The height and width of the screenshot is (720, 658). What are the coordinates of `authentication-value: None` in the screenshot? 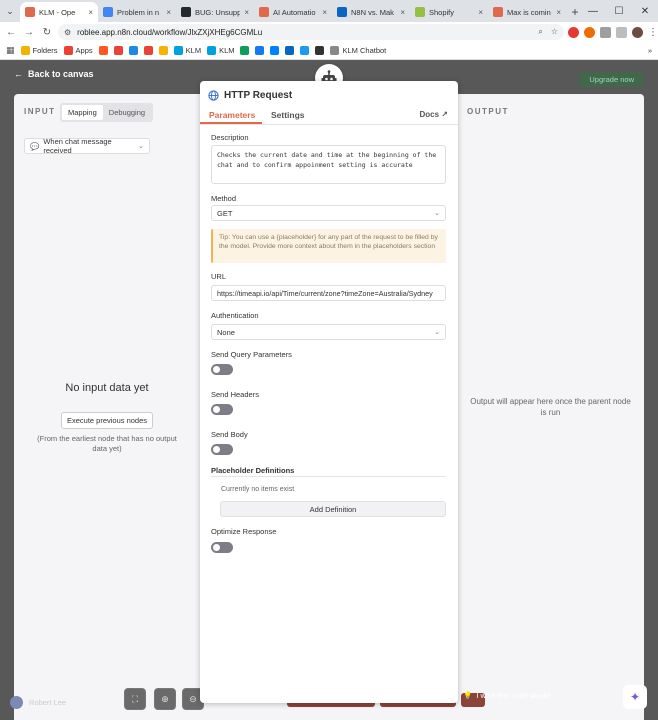 It's located at (226, 332).